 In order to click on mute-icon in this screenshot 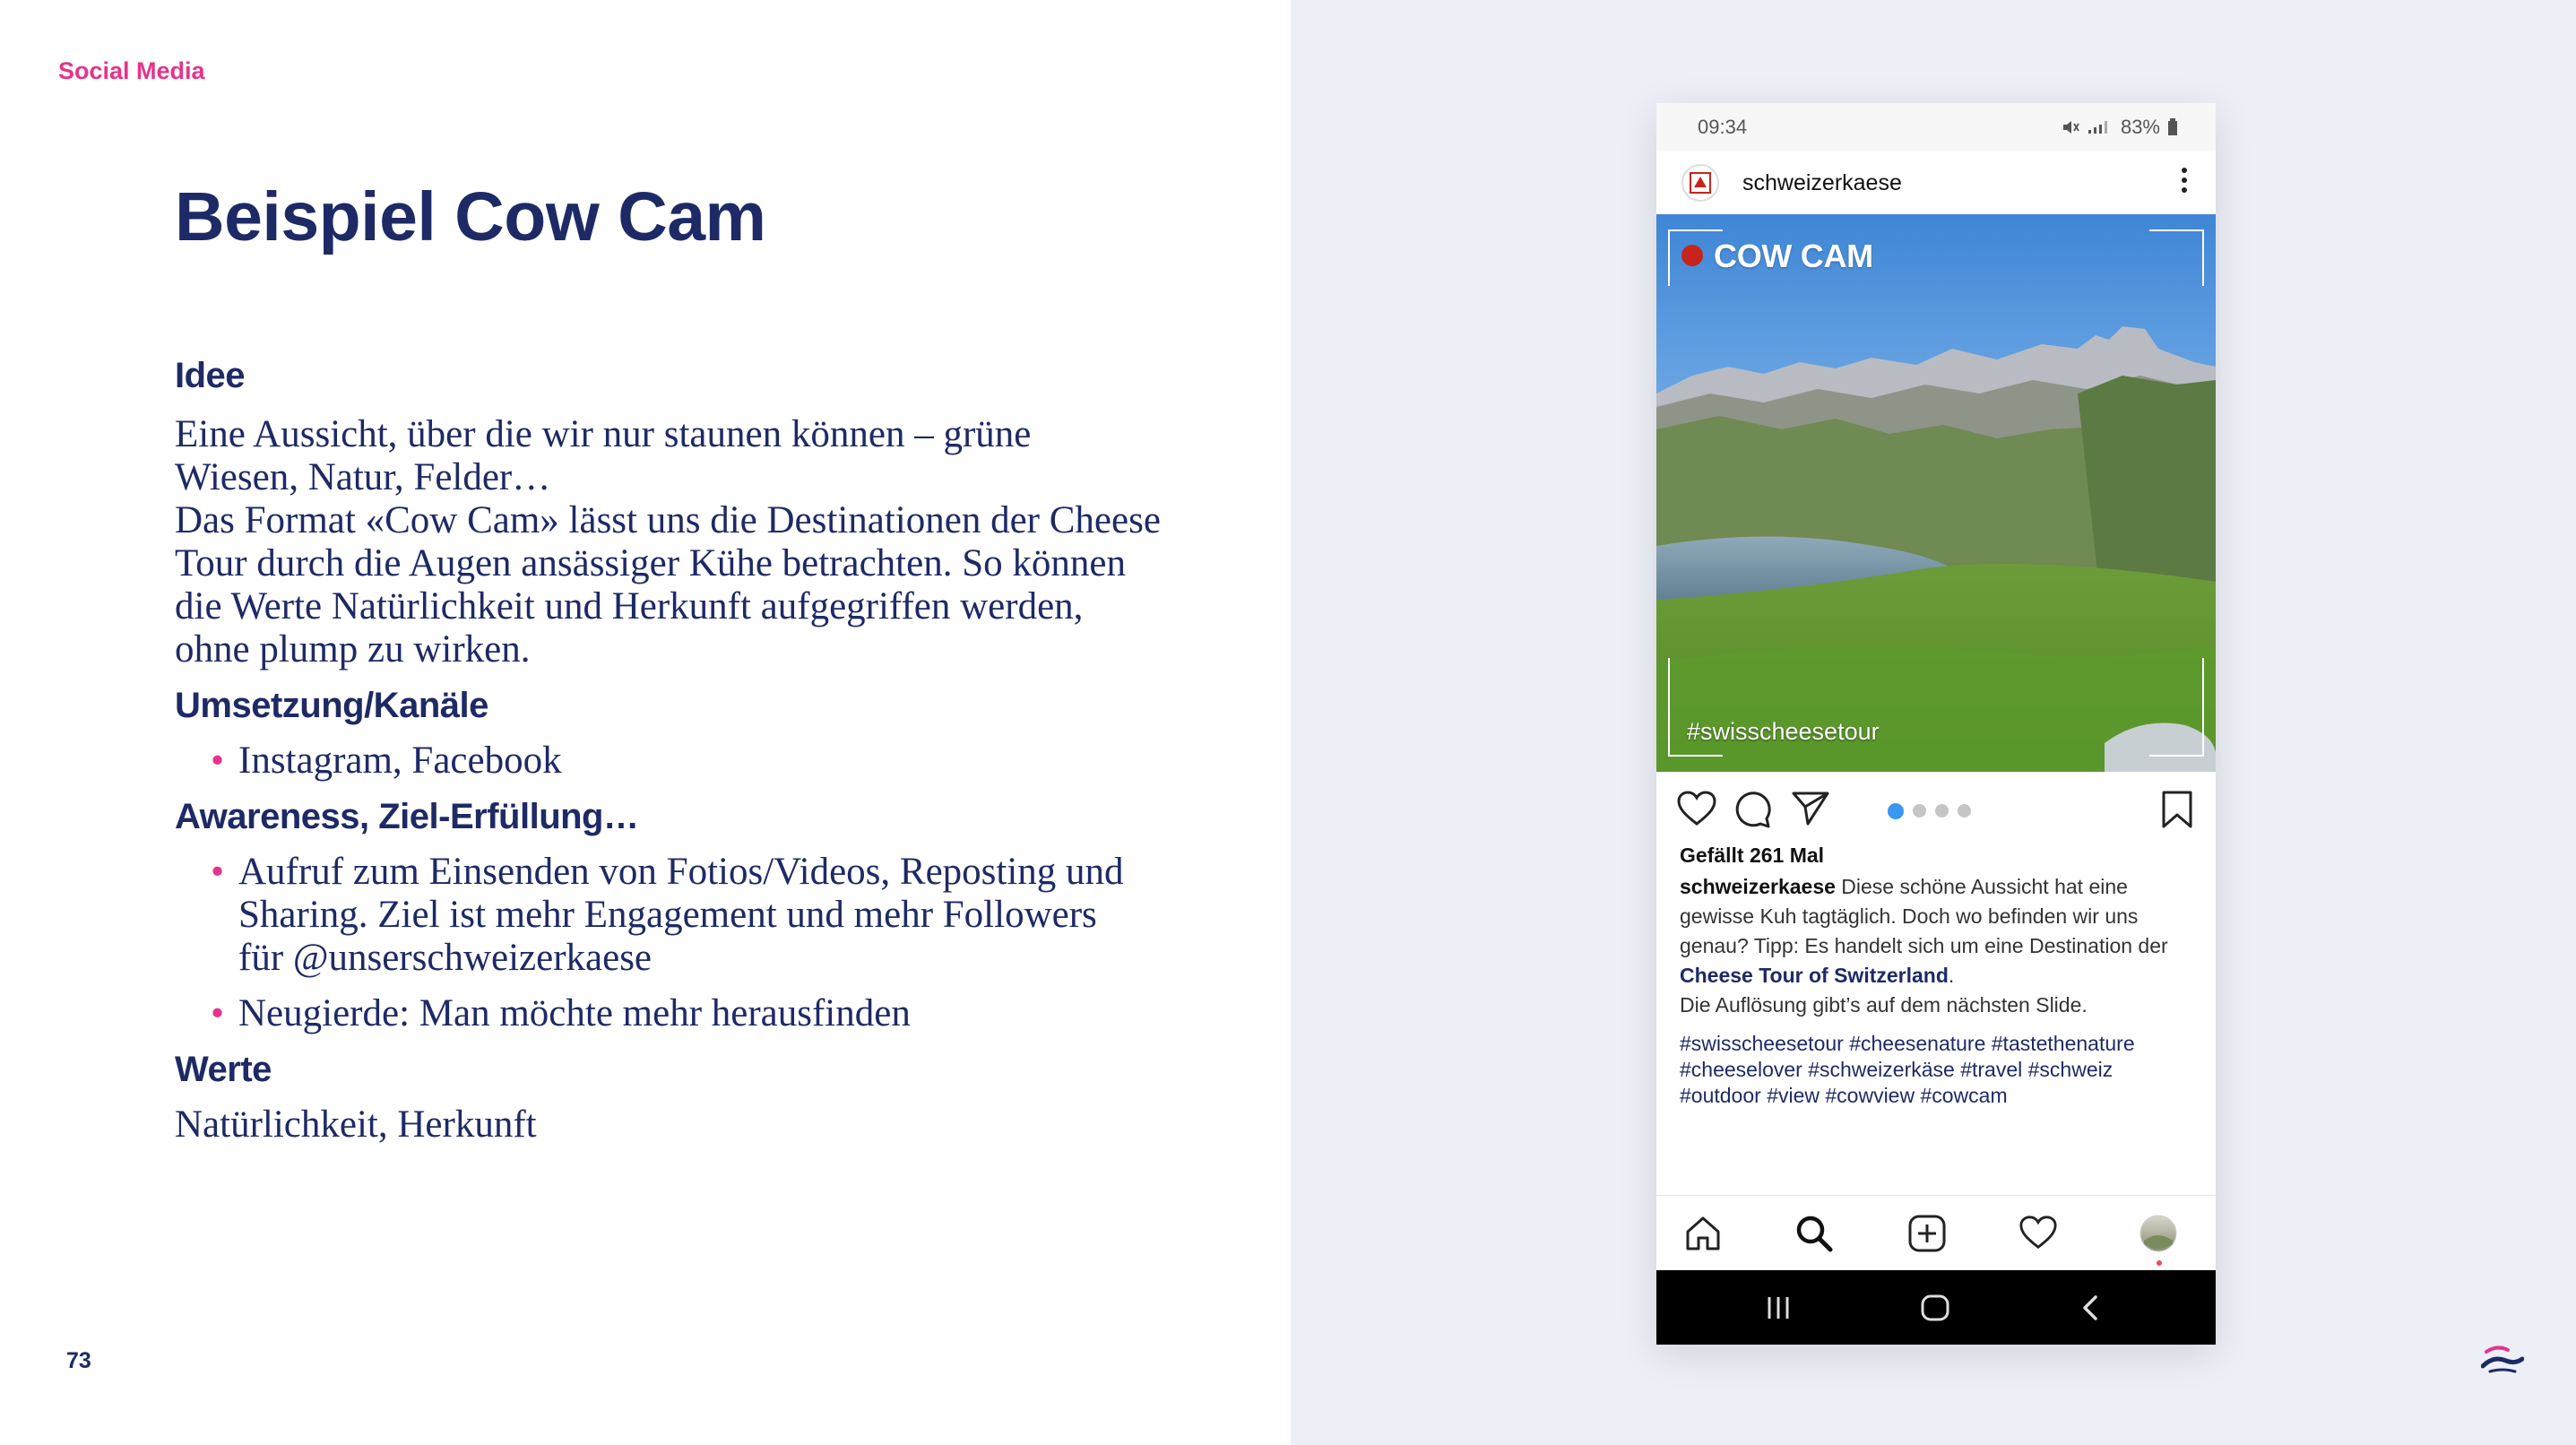, I will do `click(2070, 128)`.